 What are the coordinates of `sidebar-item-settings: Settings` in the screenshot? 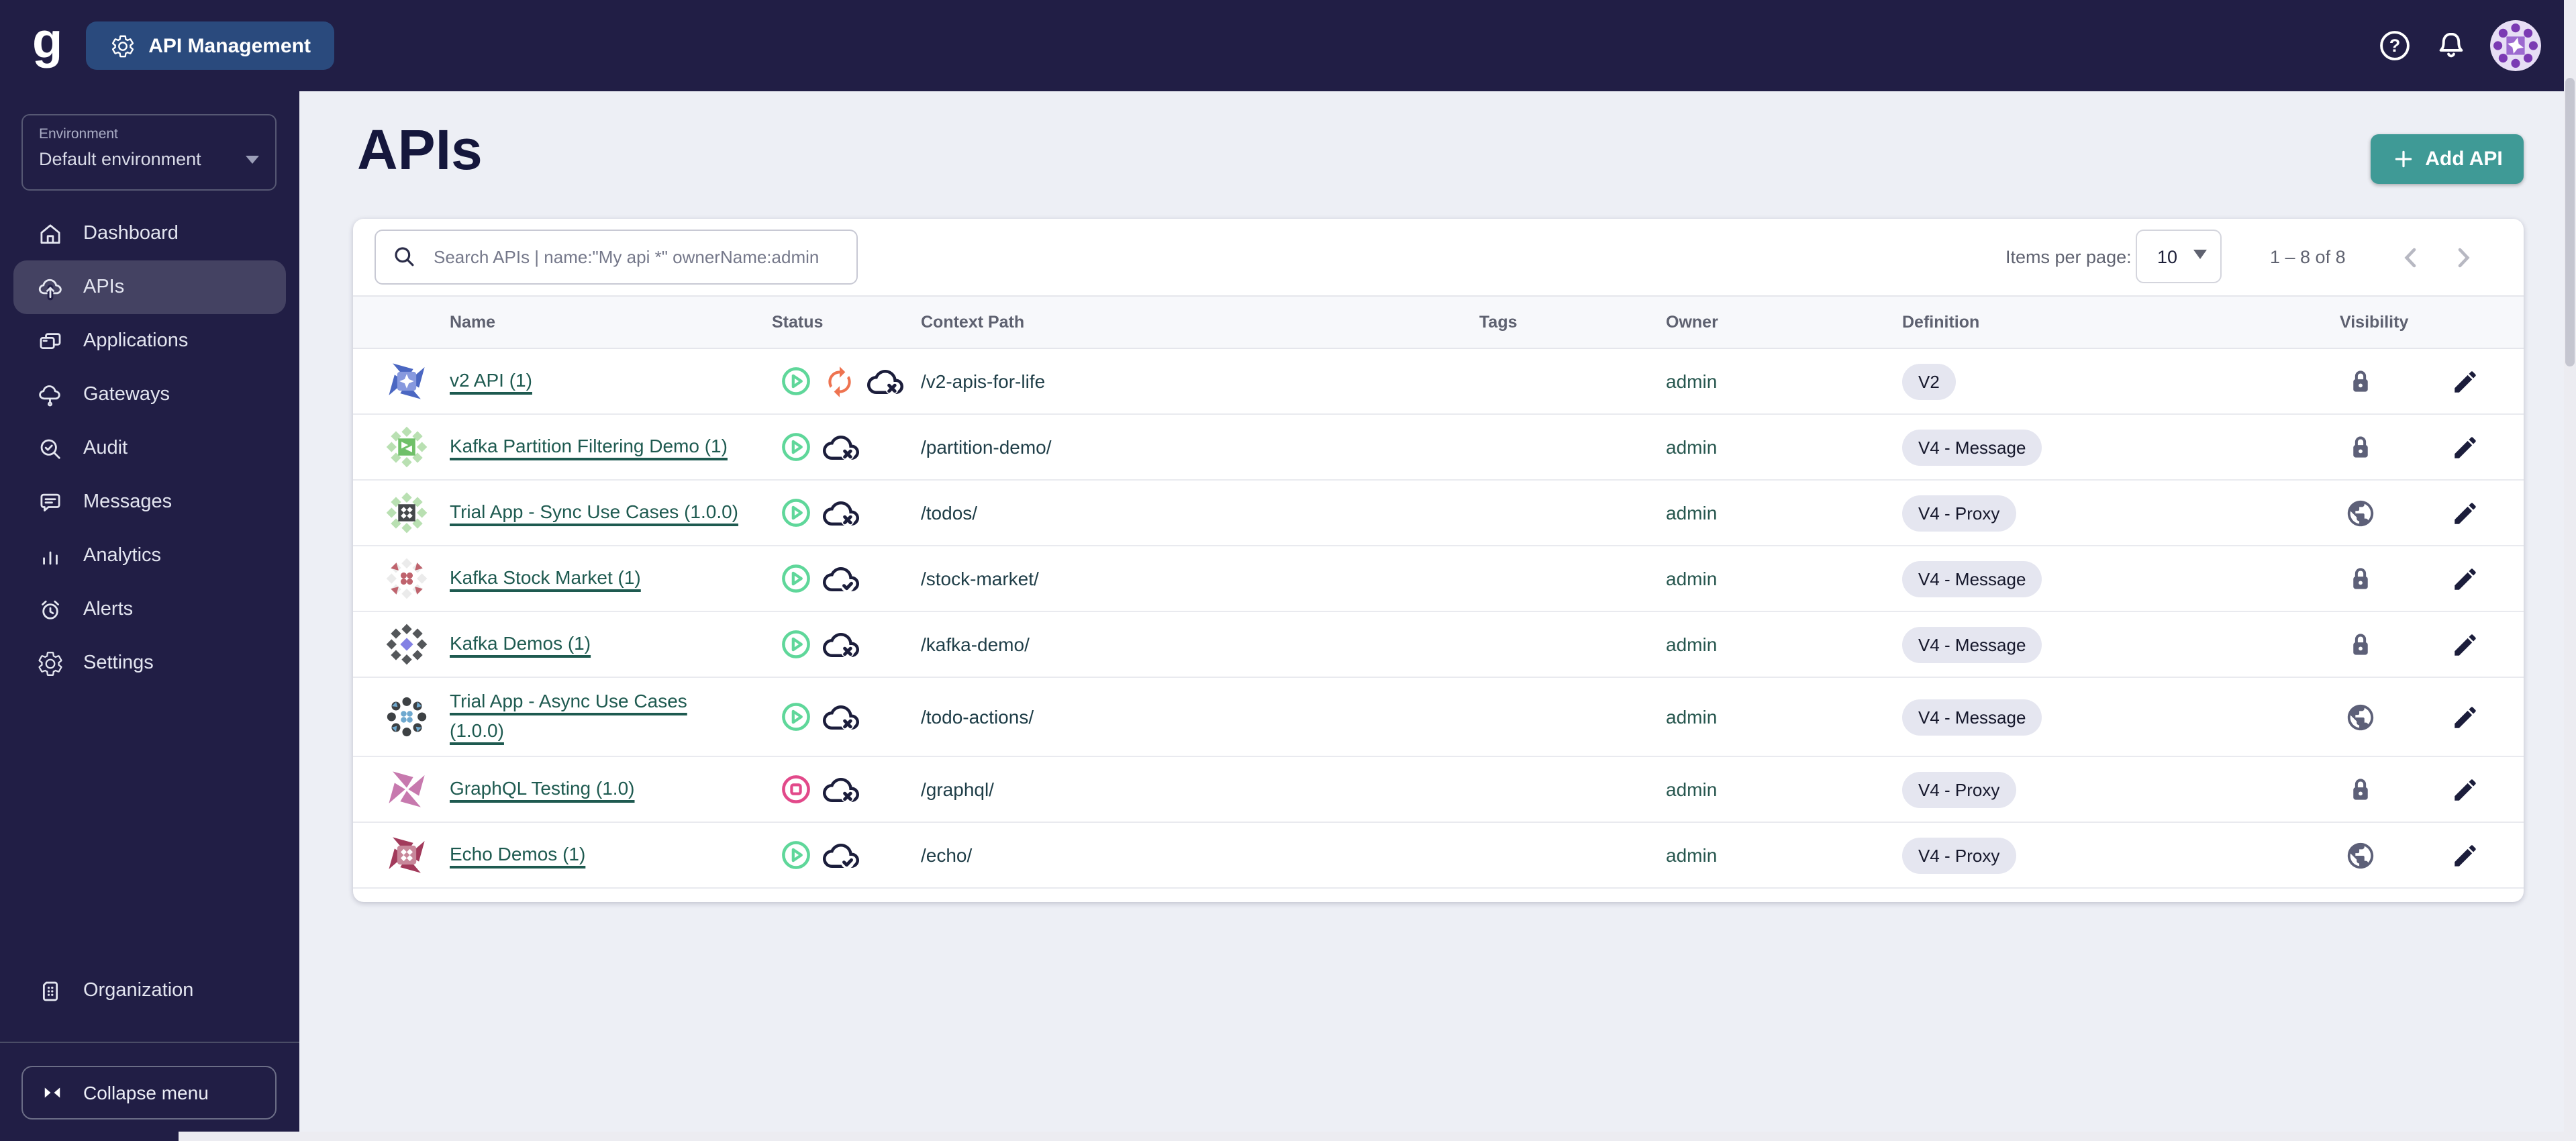 It's located at (149, 663).